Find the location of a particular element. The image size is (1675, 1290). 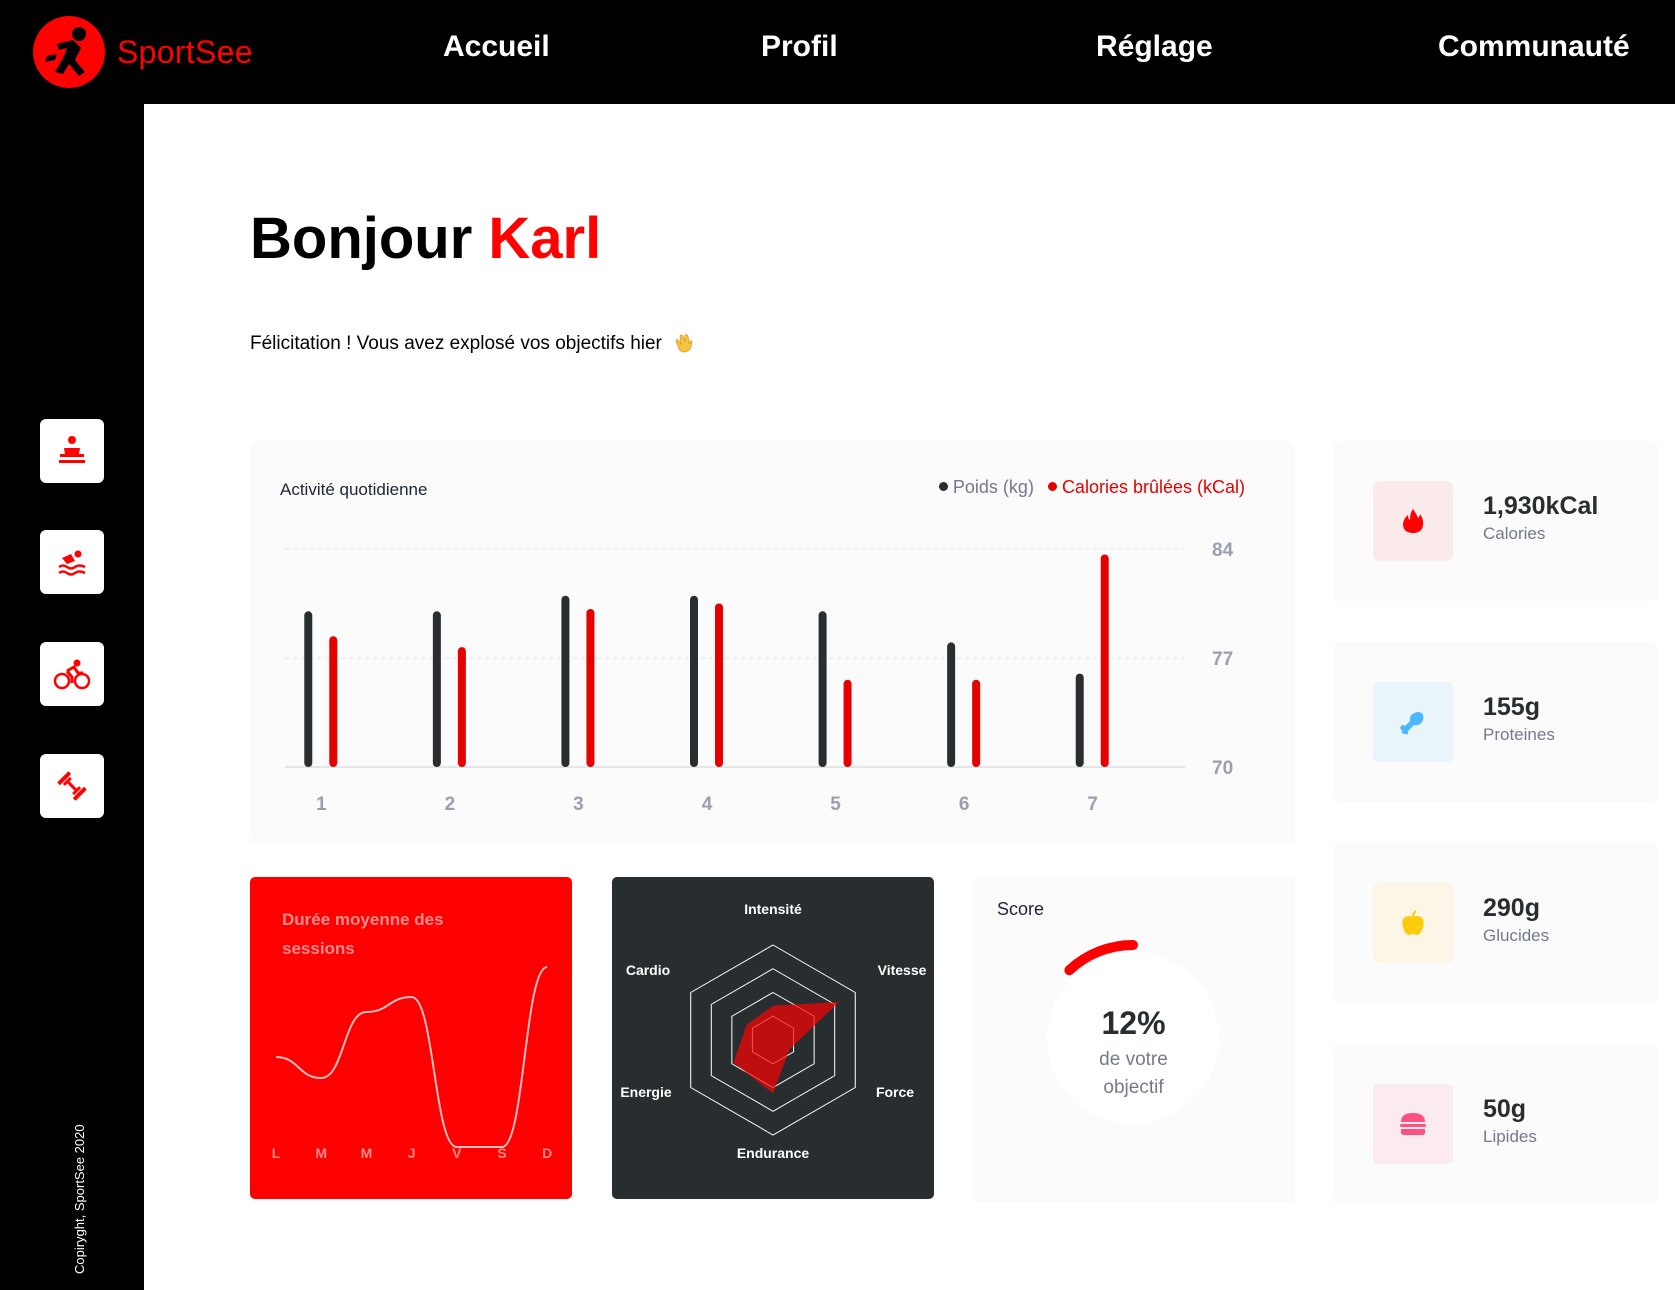

nav-accueil: Accueil is located at coordinates (496, 47).